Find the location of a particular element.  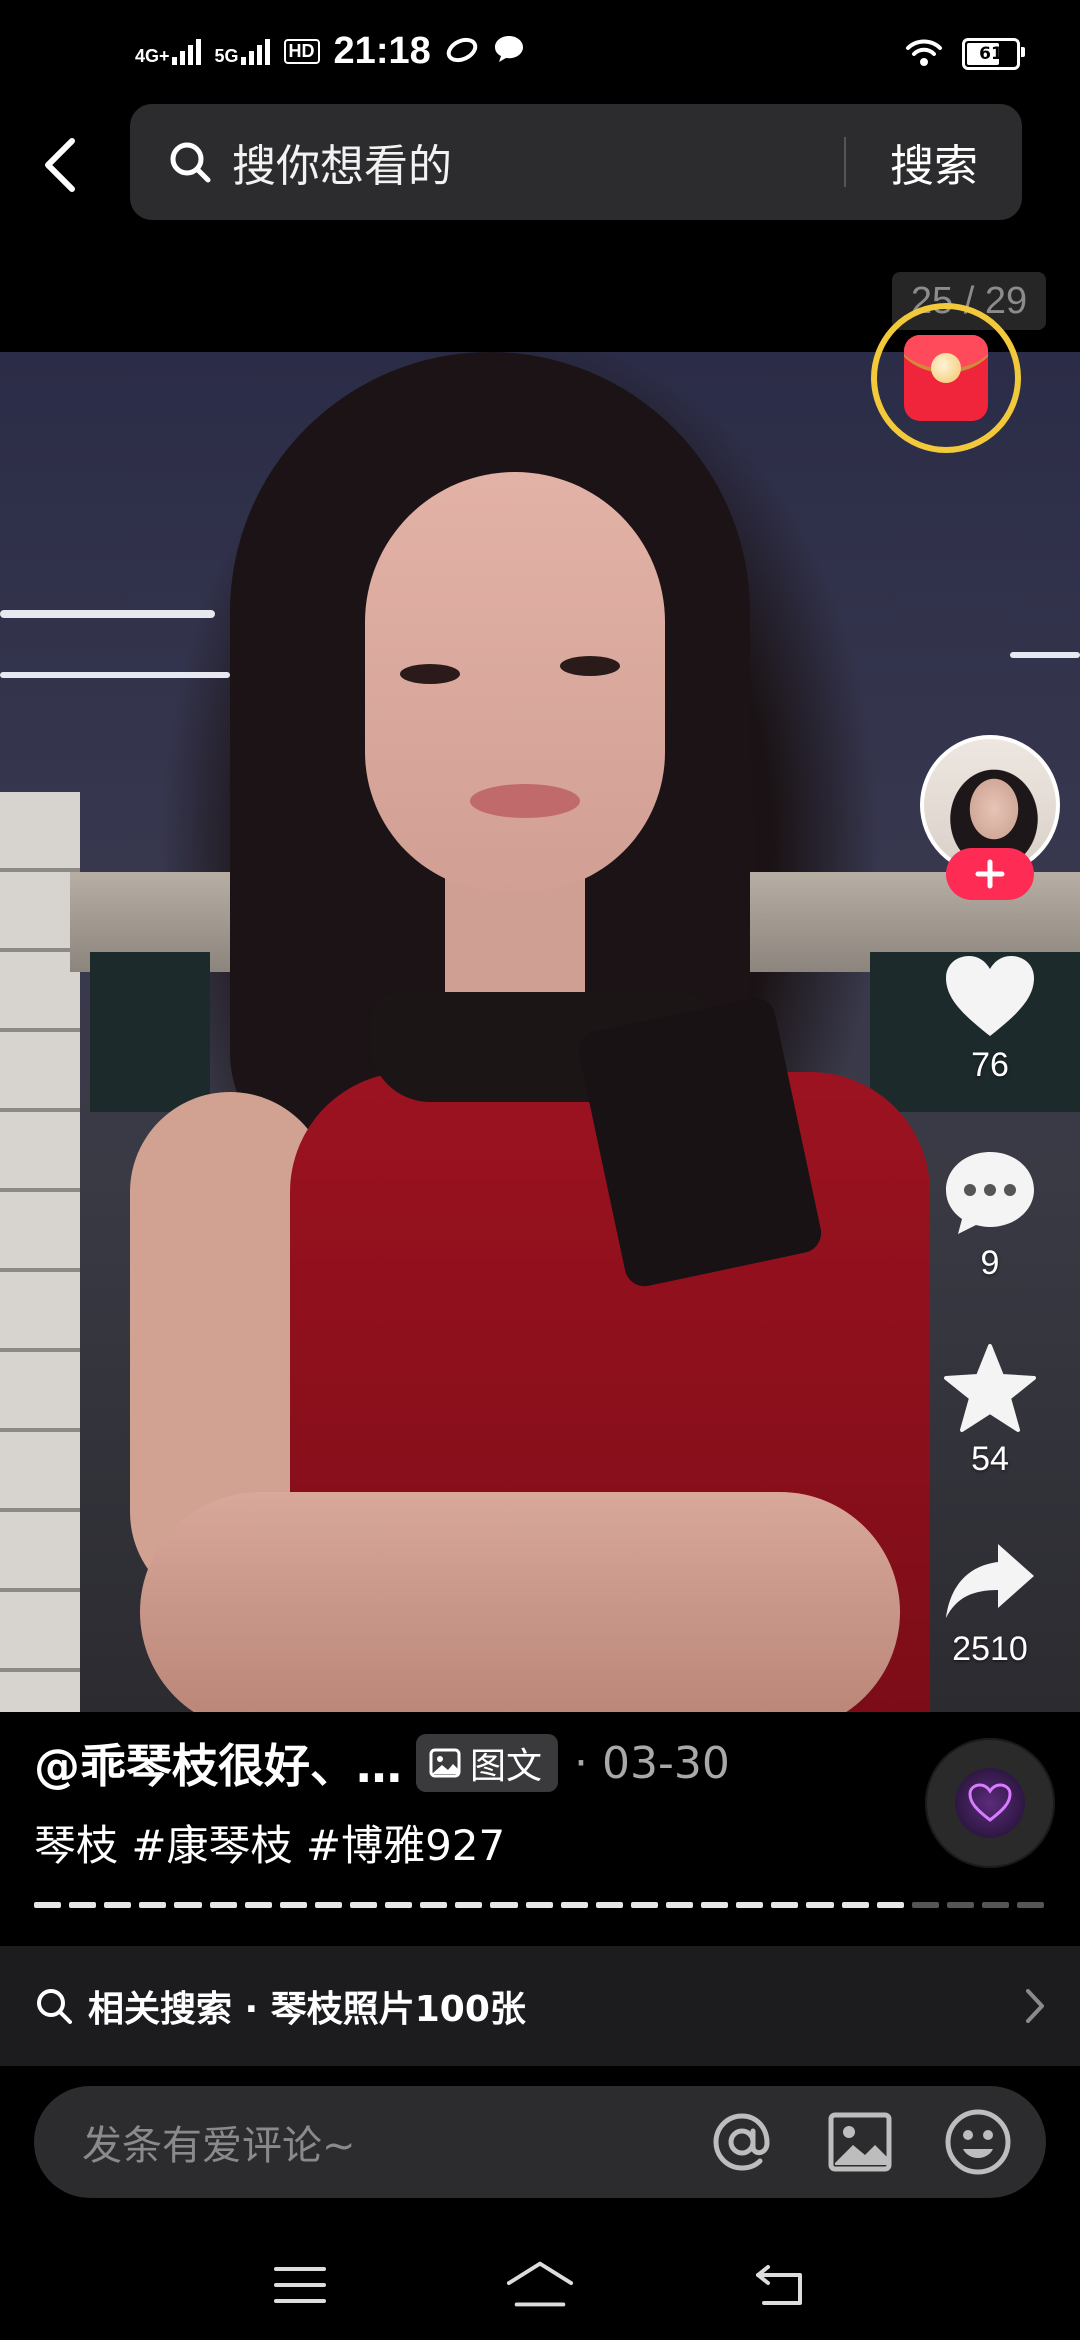

red-packet-button is located at coordinates (946, 378).